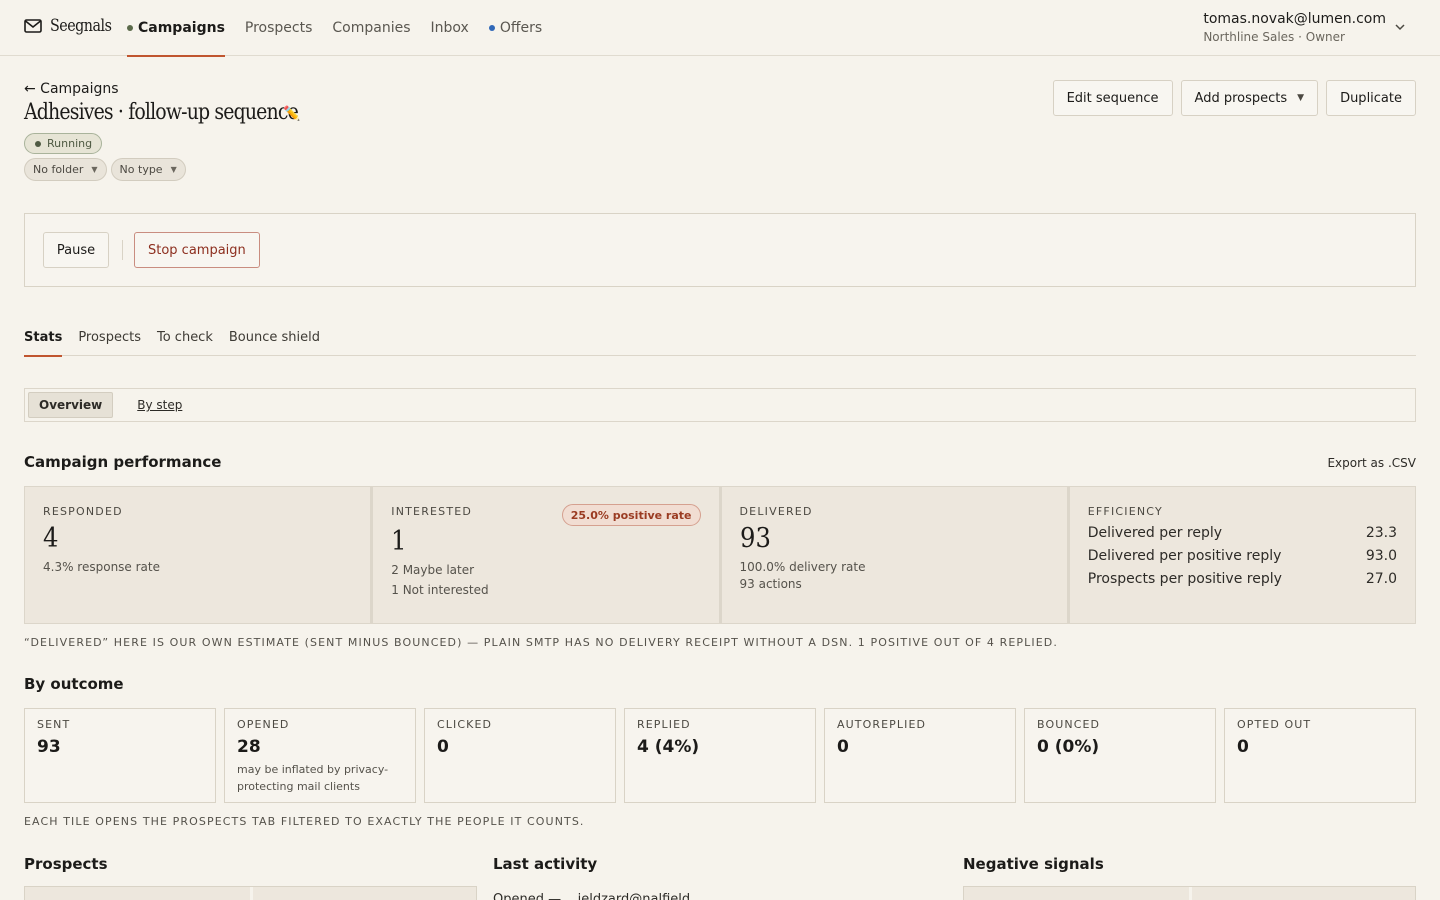 This screenshot has width=1440, height=900. Describe the element at coordinates (291, 114) in the screenshot. I see `pencil-icon: ✏️` at that location.